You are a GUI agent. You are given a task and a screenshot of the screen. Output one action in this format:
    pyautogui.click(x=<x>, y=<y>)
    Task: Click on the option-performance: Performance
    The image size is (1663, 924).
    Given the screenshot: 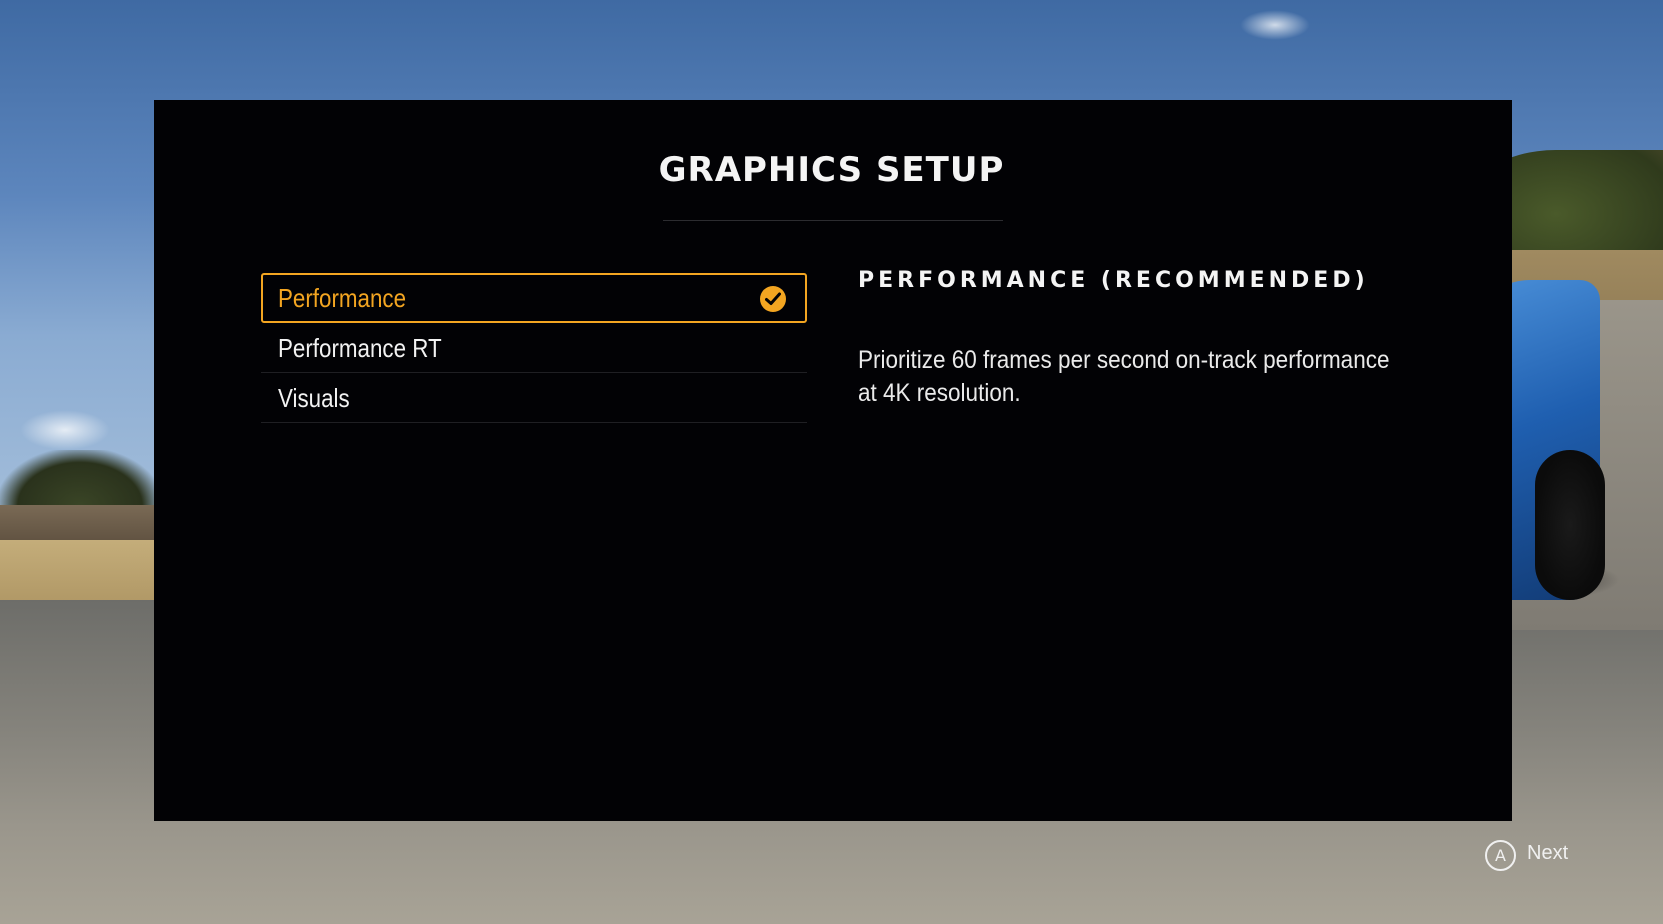 What is the action you would take?
    pyautogui.click(x=534, y=298)
    